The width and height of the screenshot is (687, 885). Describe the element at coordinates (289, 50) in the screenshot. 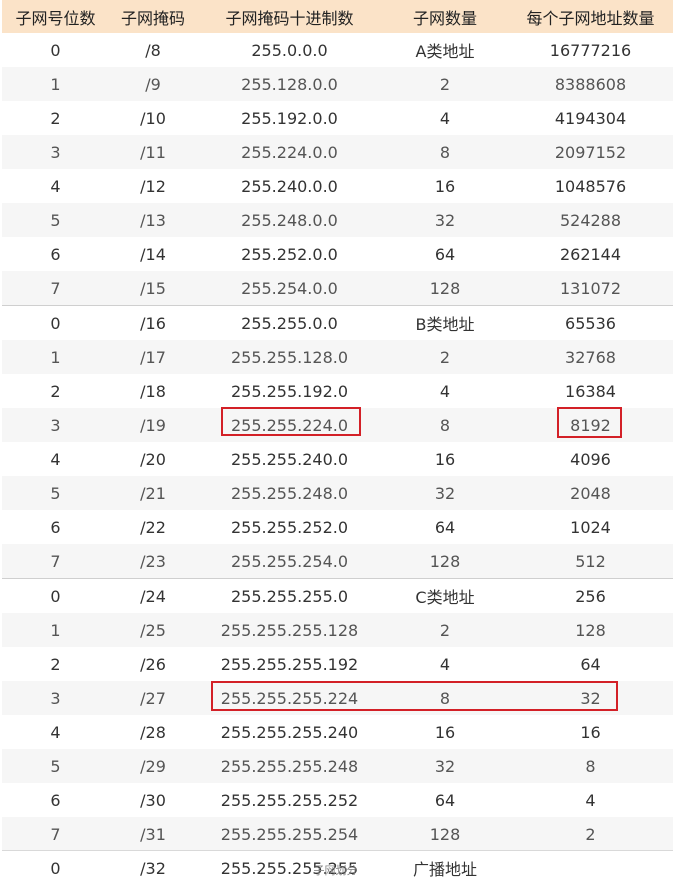

I see `cell-mask-decimal: 255.0.0.0` at that location.